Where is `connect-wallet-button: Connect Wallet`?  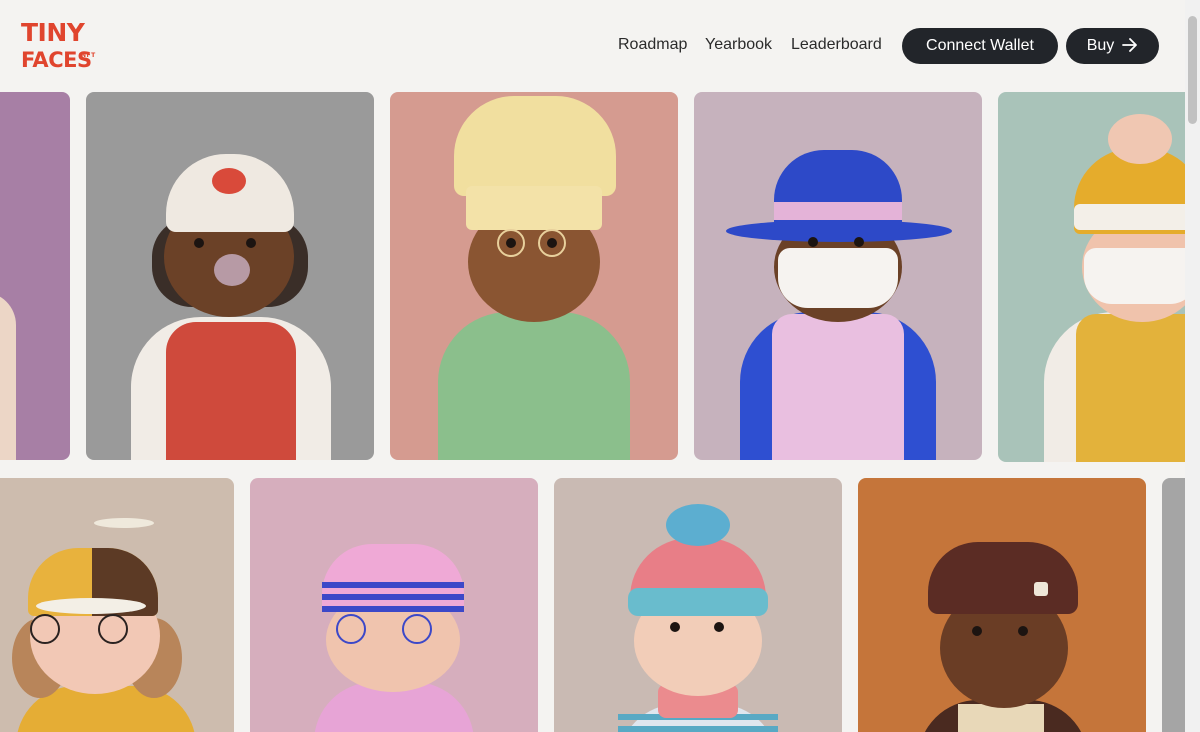
connect-wallet-button: Connect Wallet is located at coordinates (980, 46).